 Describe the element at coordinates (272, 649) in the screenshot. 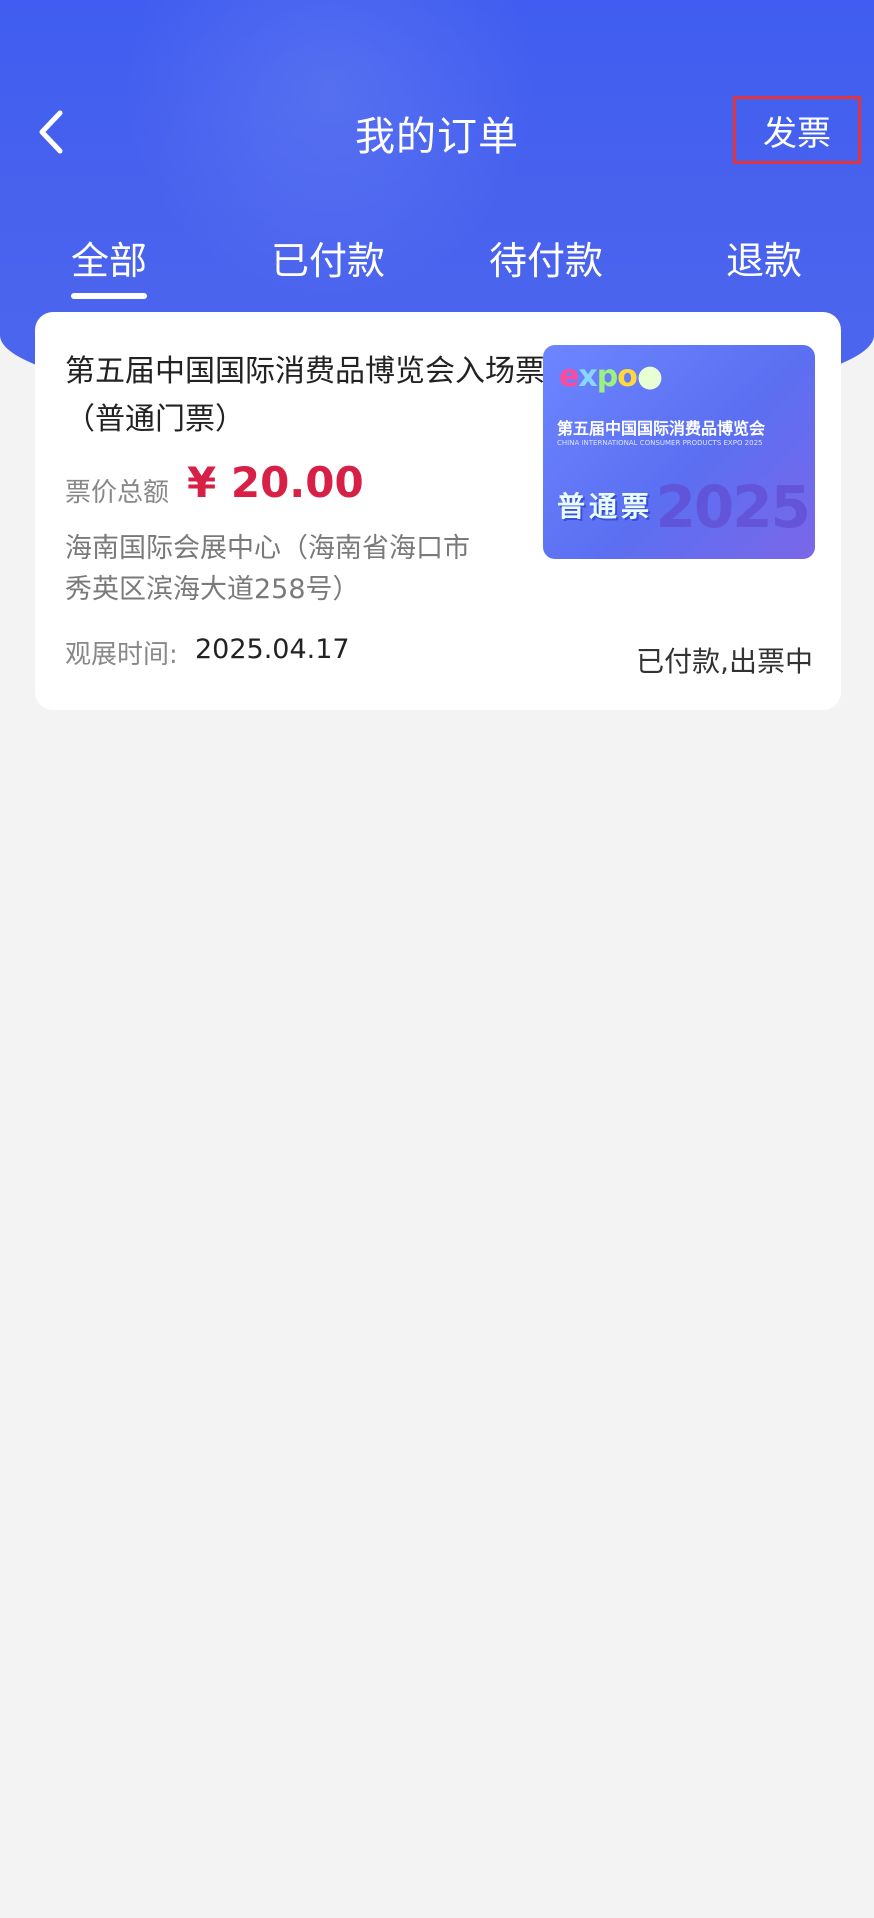

I see `visit-time-value: 2025.04.17` at that location.